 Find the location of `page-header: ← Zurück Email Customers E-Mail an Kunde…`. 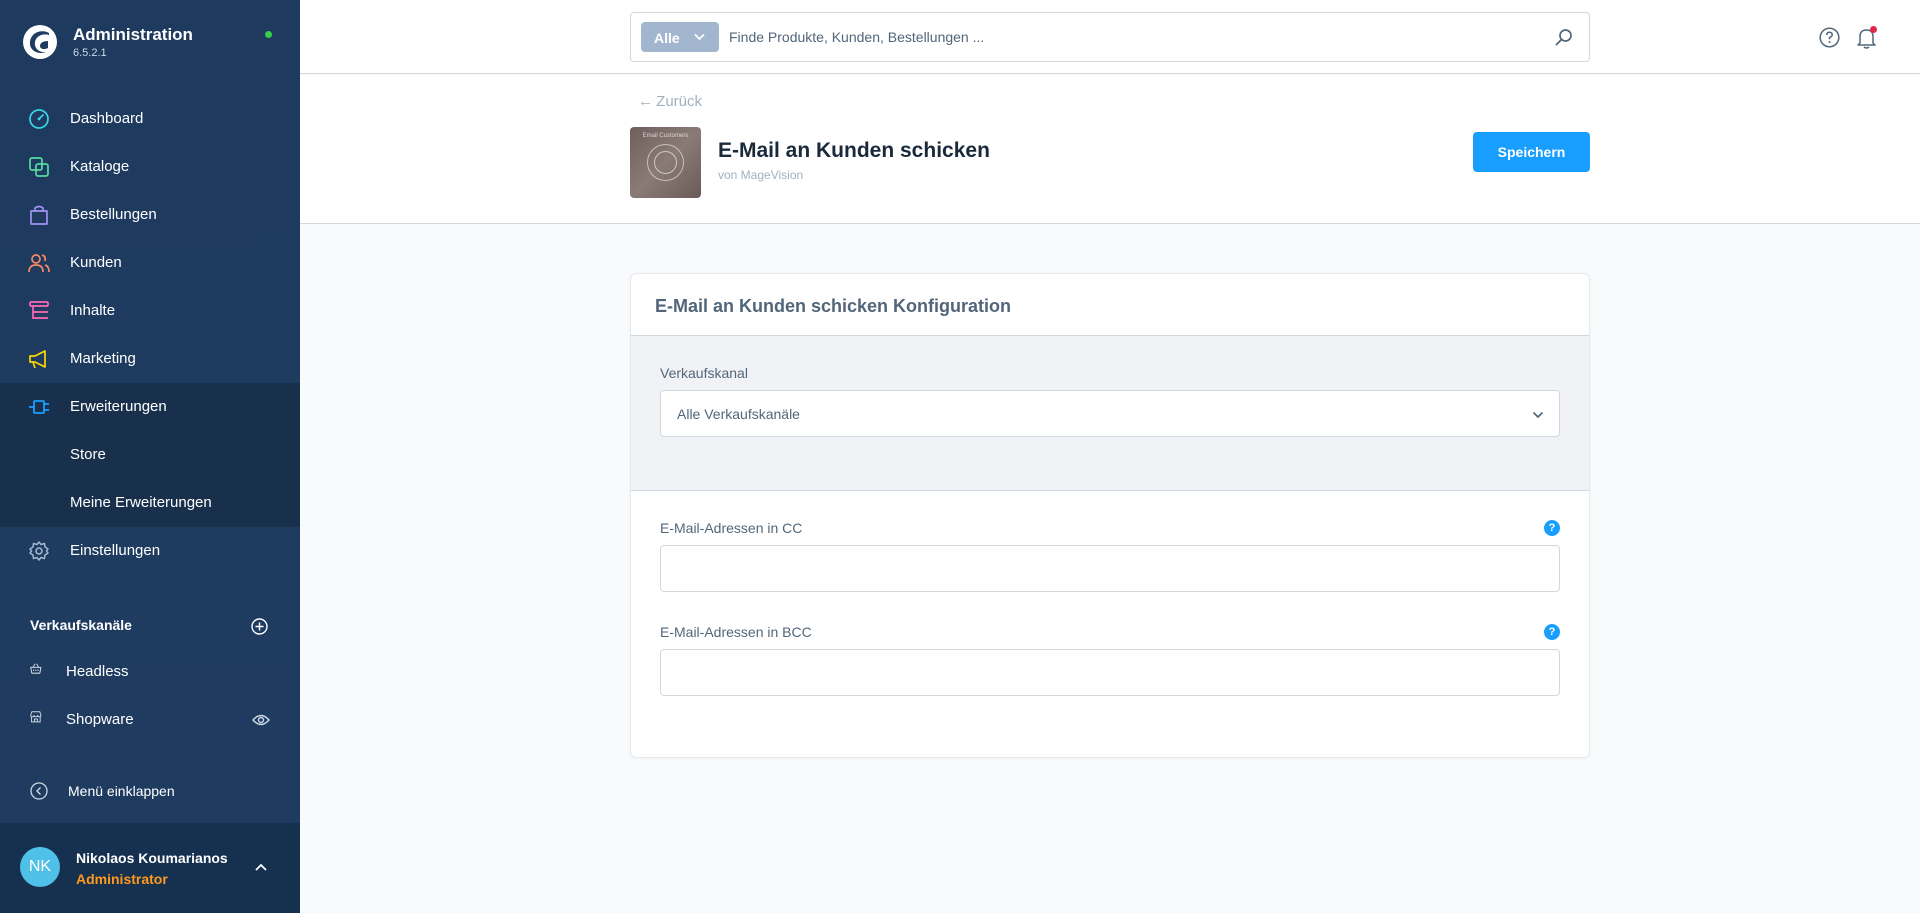

page-header: ← Zurück Email Customers E-Mail an Kunde… is located at coordinates (1110, 149).